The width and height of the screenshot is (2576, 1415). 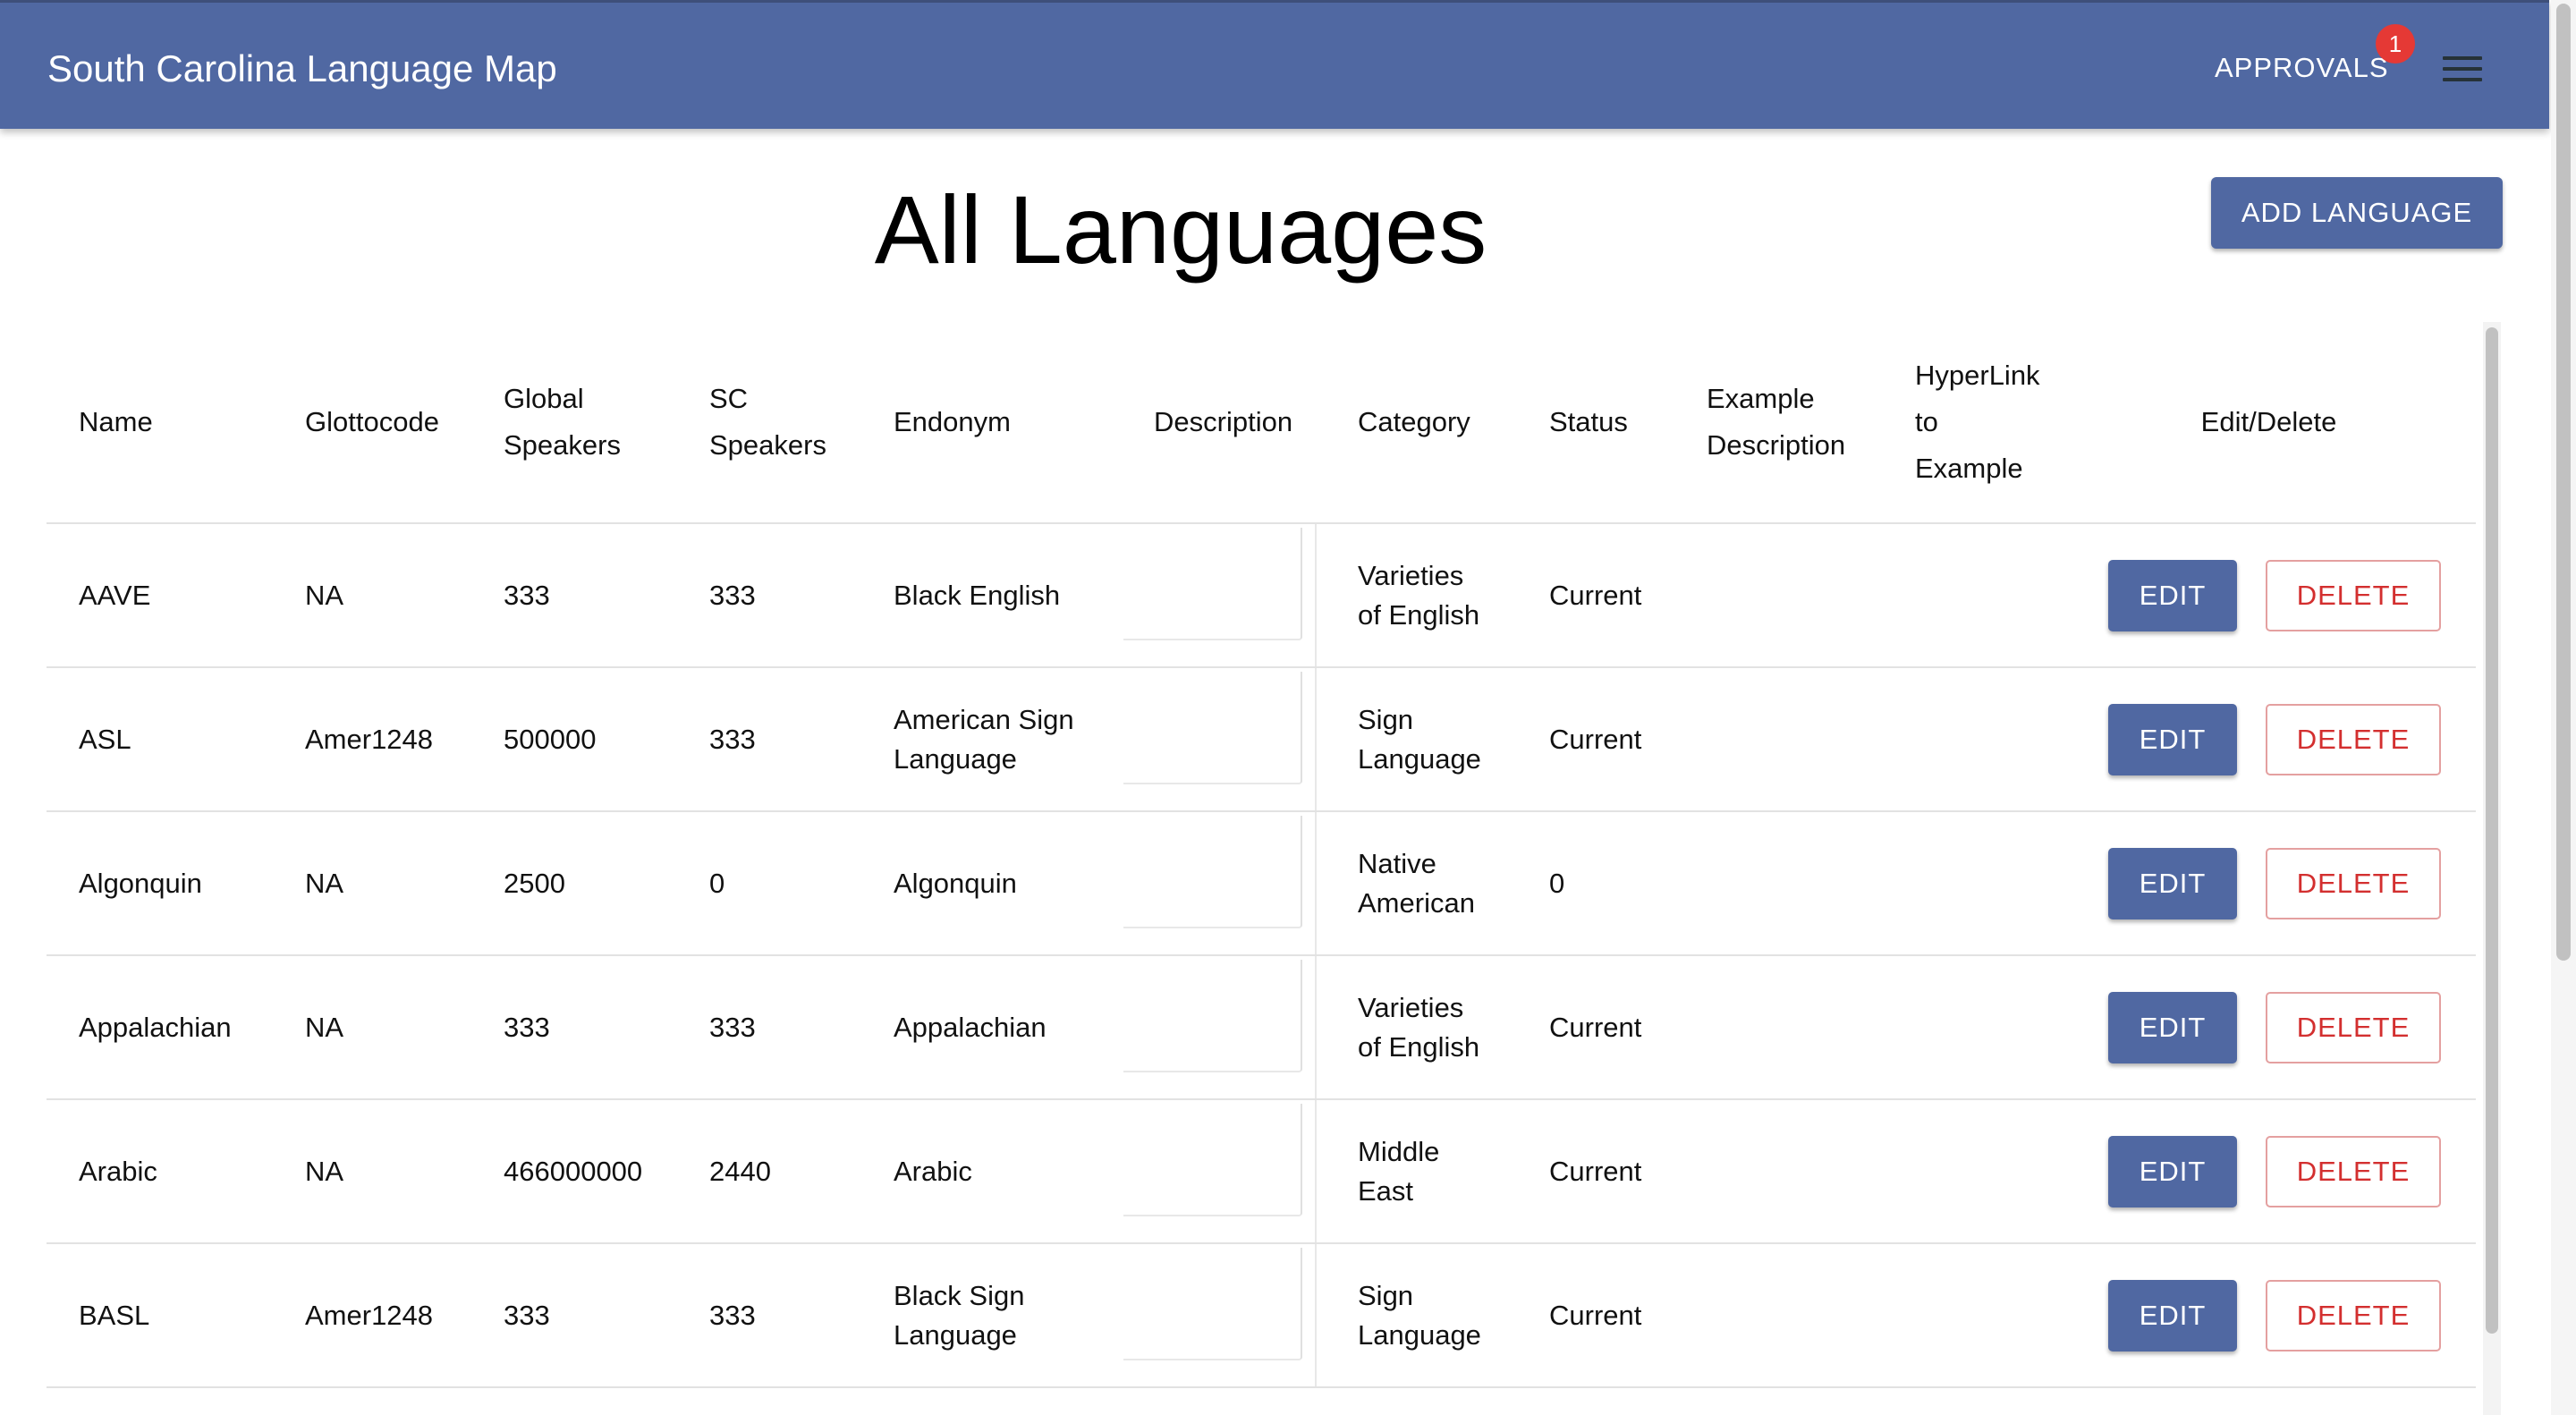 I want to click on page-title: All Languages, so click(x=1180, y=229).